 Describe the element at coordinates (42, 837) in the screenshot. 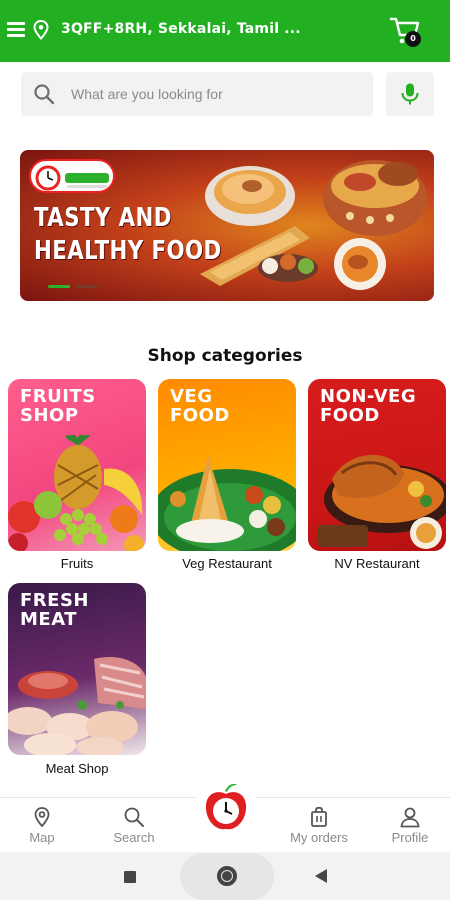

I see `nav-label-map: Map` at that location.